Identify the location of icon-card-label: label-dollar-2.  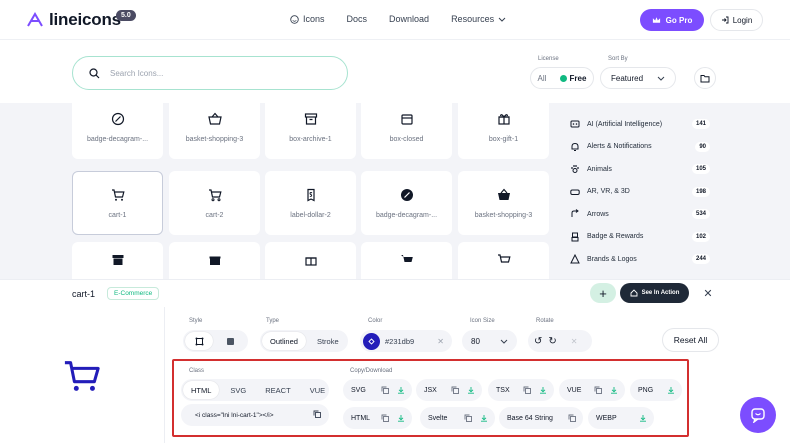
(310, 215).